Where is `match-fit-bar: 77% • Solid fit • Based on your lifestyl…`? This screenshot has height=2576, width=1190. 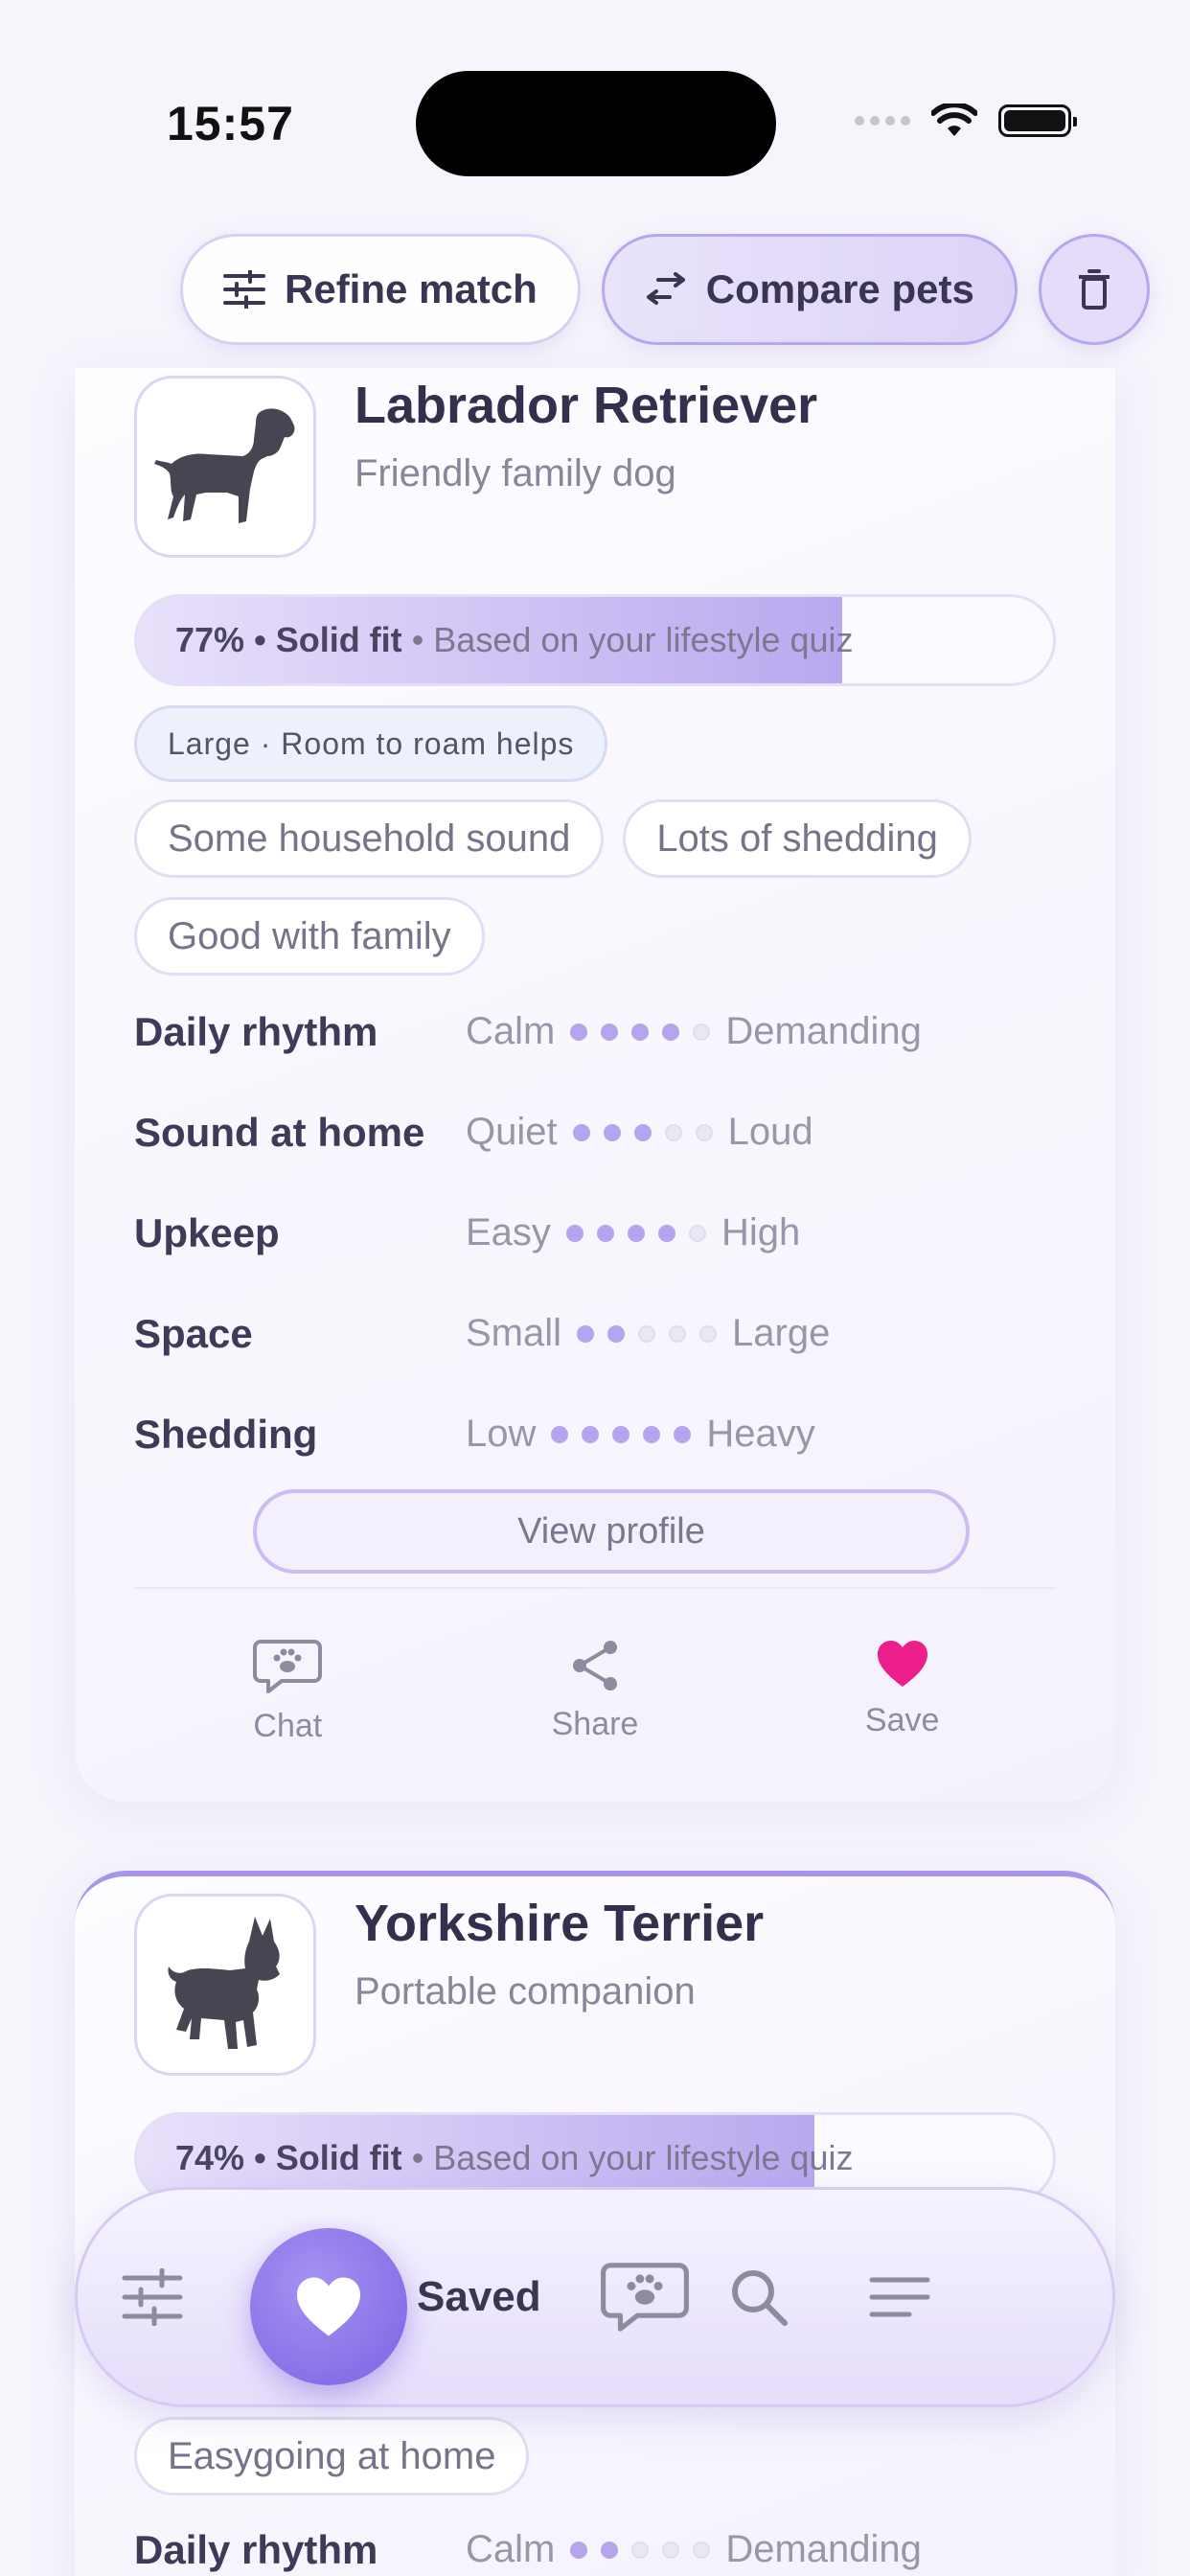
match-fit-bar: 77% • Solid fit • Based on your lifestyl… is located at coordinates (595, 640).